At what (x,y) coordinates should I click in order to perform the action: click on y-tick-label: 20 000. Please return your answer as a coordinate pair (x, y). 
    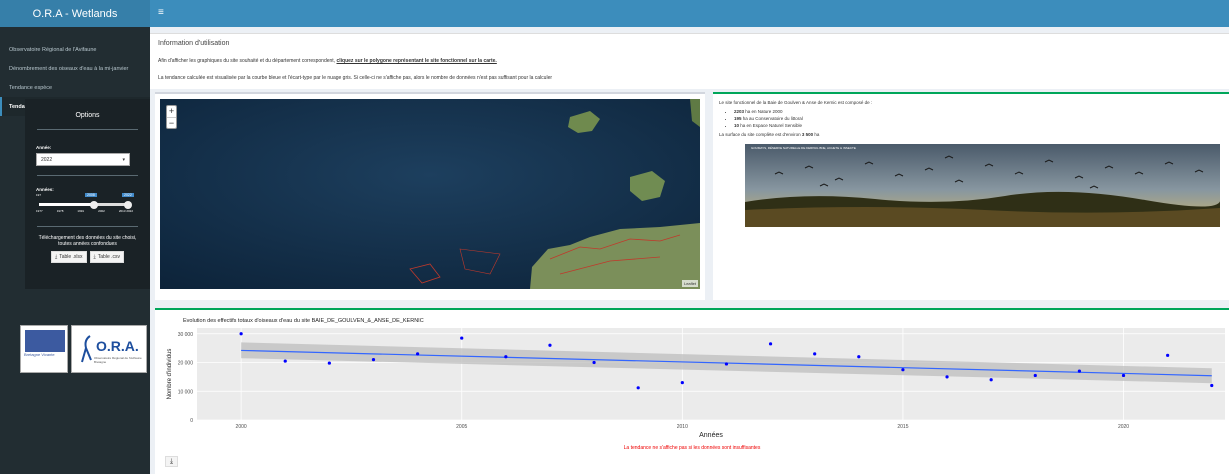
    Looking at the image, I should click on (186, 364).